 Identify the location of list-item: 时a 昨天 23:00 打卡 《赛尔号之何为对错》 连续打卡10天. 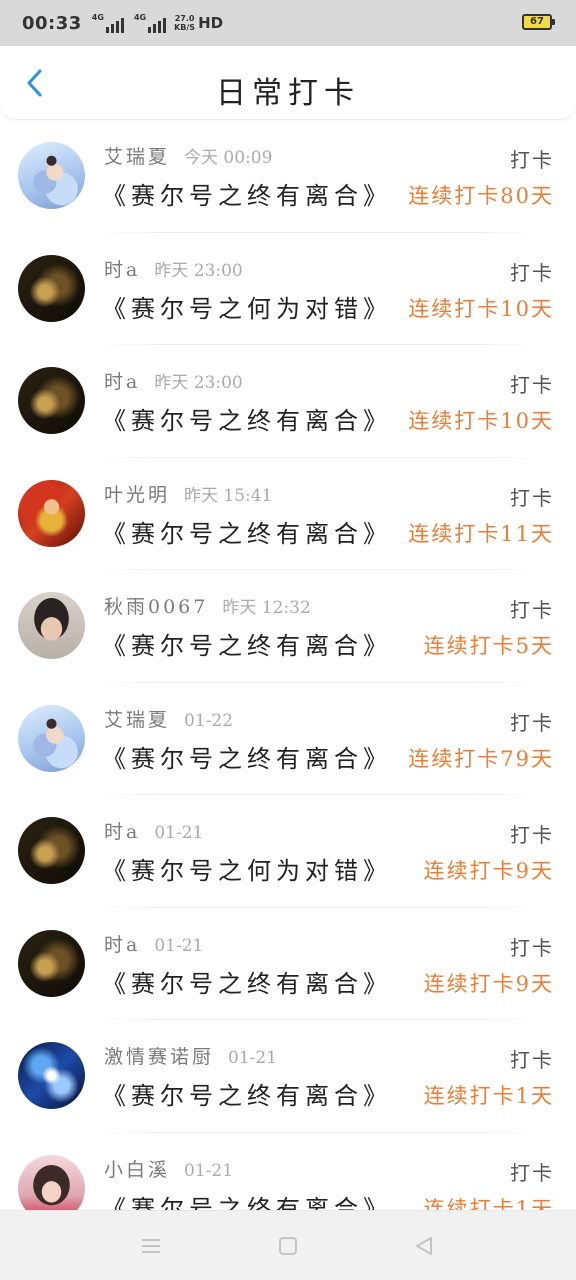
(288, 289).